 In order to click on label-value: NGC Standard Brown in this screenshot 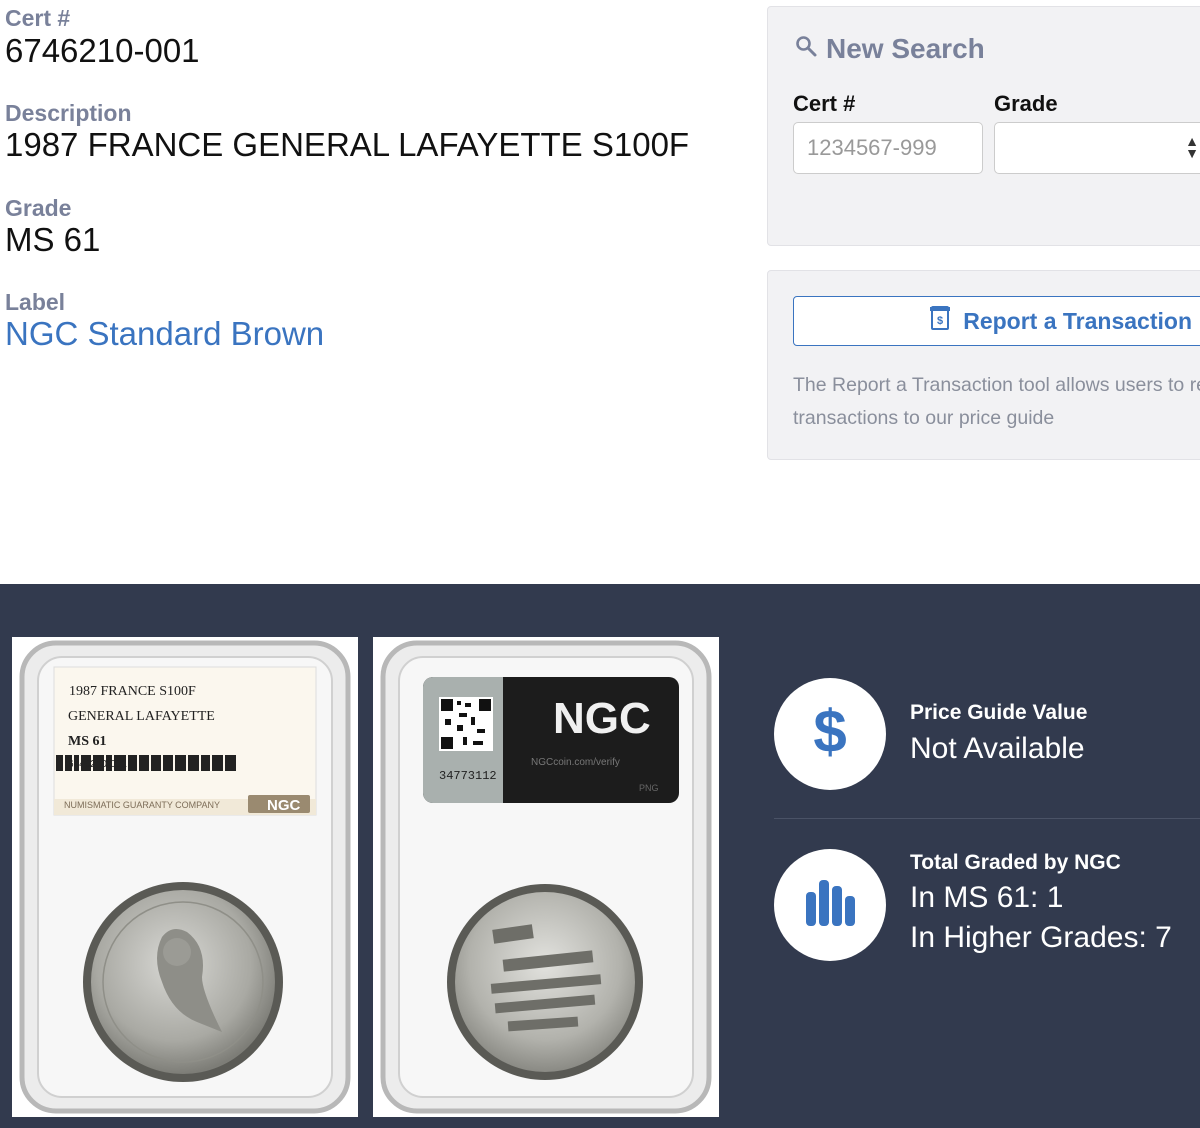, I will do `click(164, 334)`.